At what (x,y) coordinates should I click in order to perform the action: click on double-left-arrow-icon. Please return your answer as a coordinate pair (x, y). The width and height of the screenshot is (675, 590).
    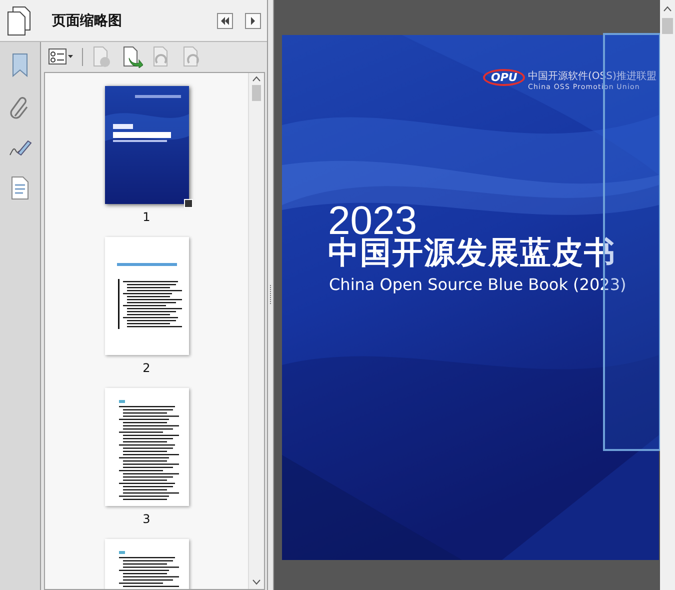
    Looking at the image, I should click on (225, 20).